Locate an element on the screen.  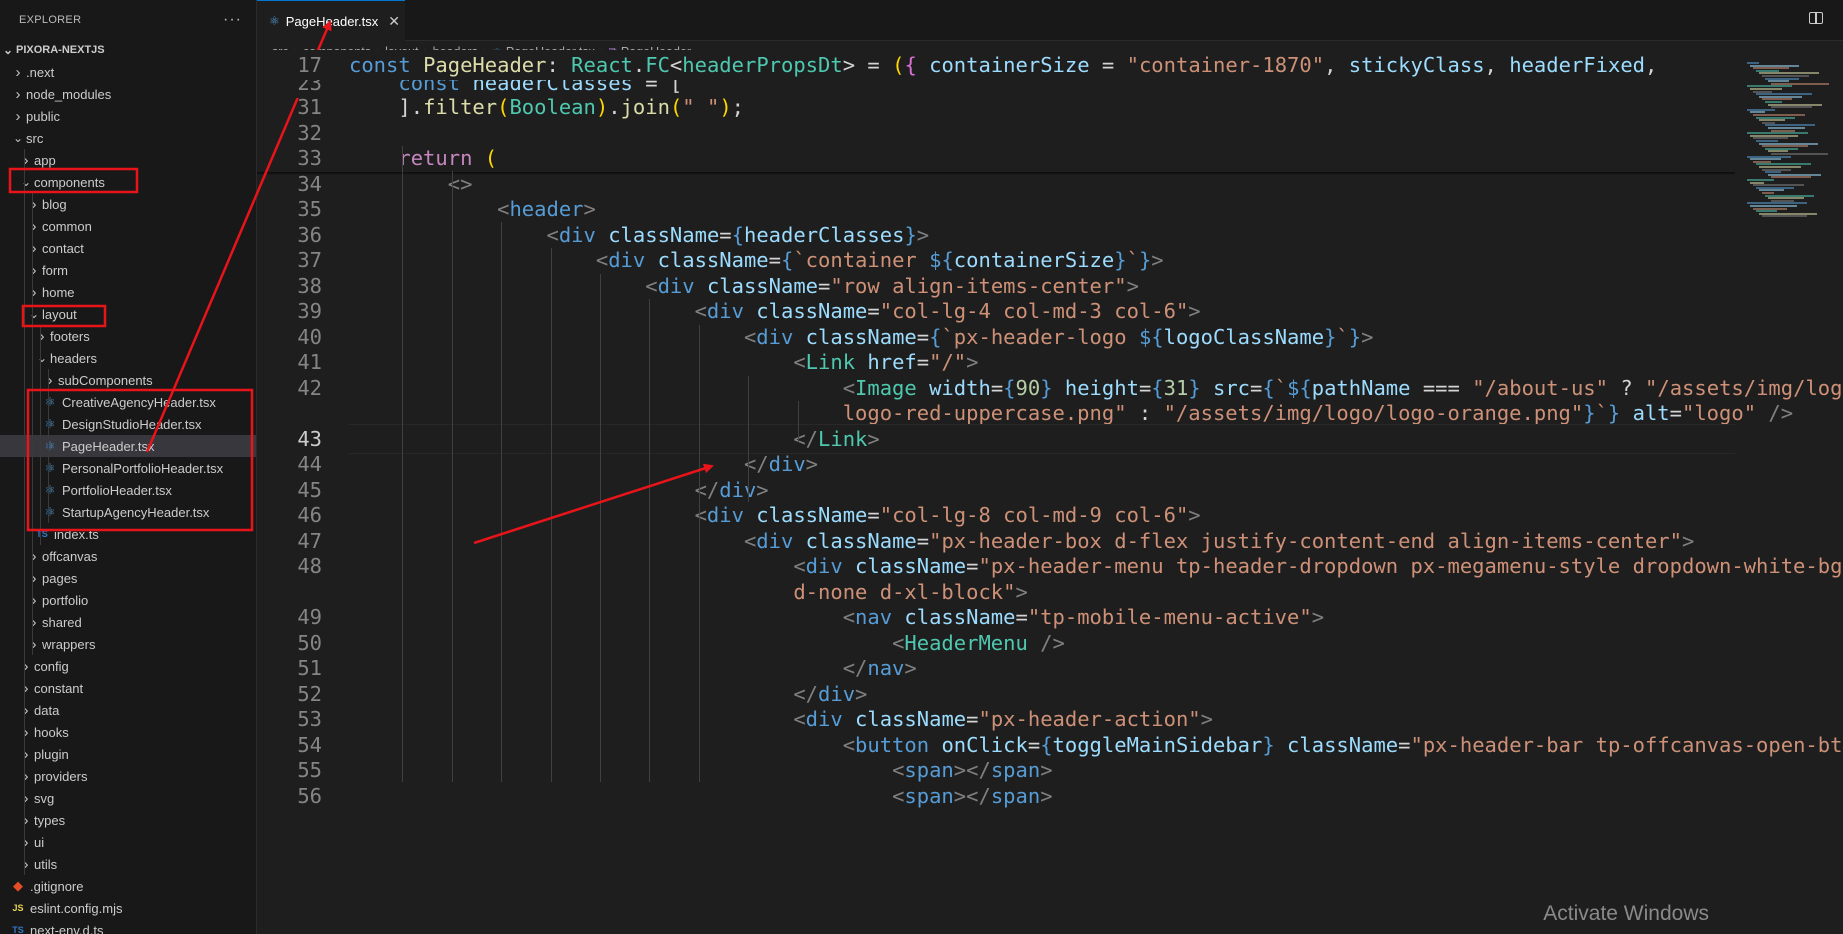
tree-folder: ⌄ src is located at coordinates (128, 138).